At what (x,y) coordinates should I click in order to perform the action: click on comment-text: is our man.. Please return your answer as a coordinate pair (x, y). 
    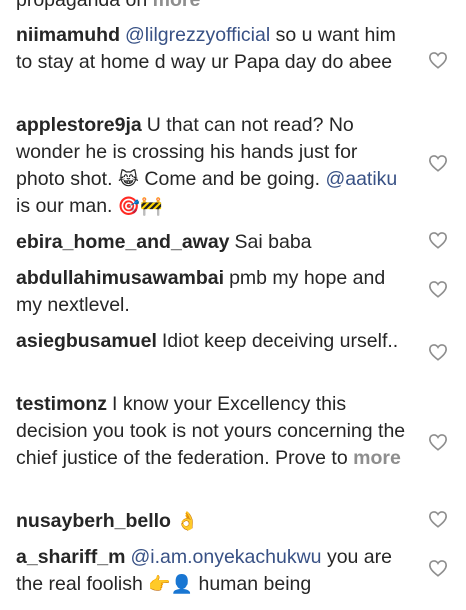
    Looking at the image, I should click on (67, 206).